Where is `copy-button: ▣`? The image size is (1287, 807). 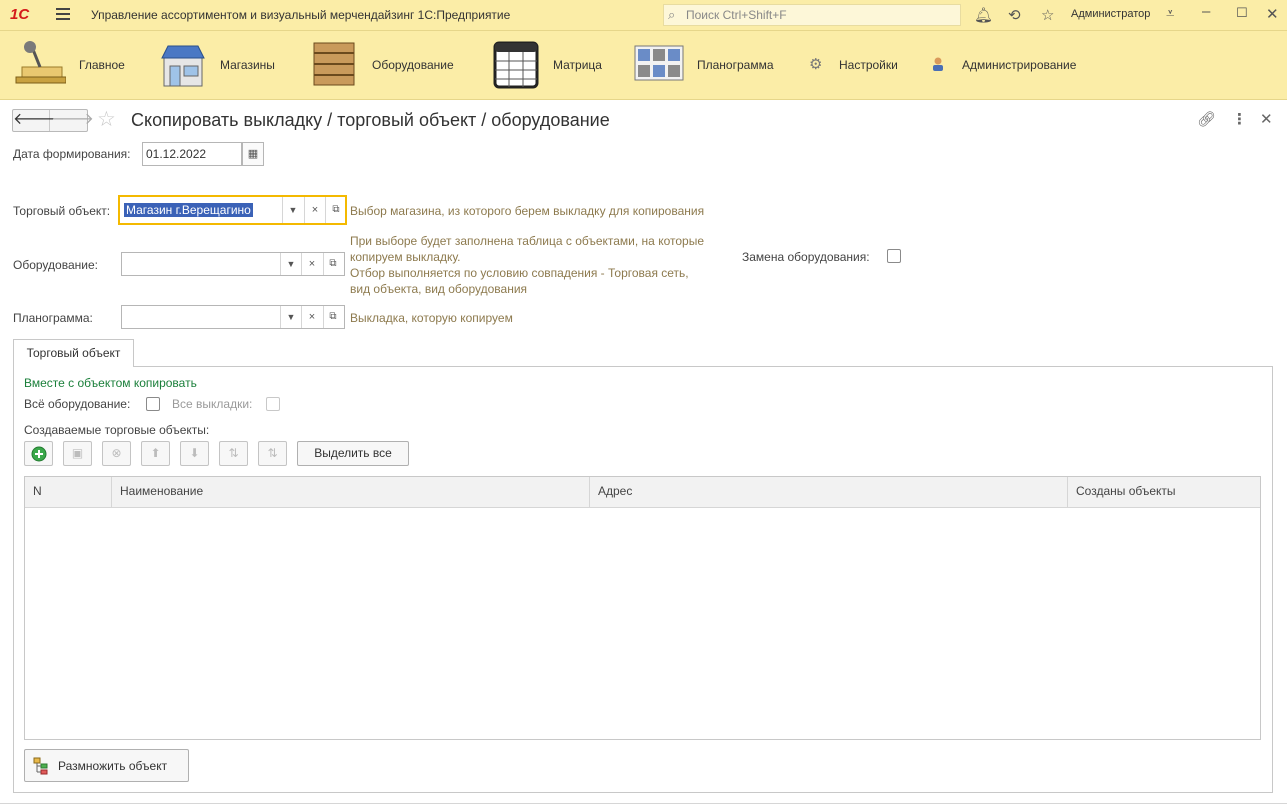
copy-button: ▣ is located at coordinates (77, 453).